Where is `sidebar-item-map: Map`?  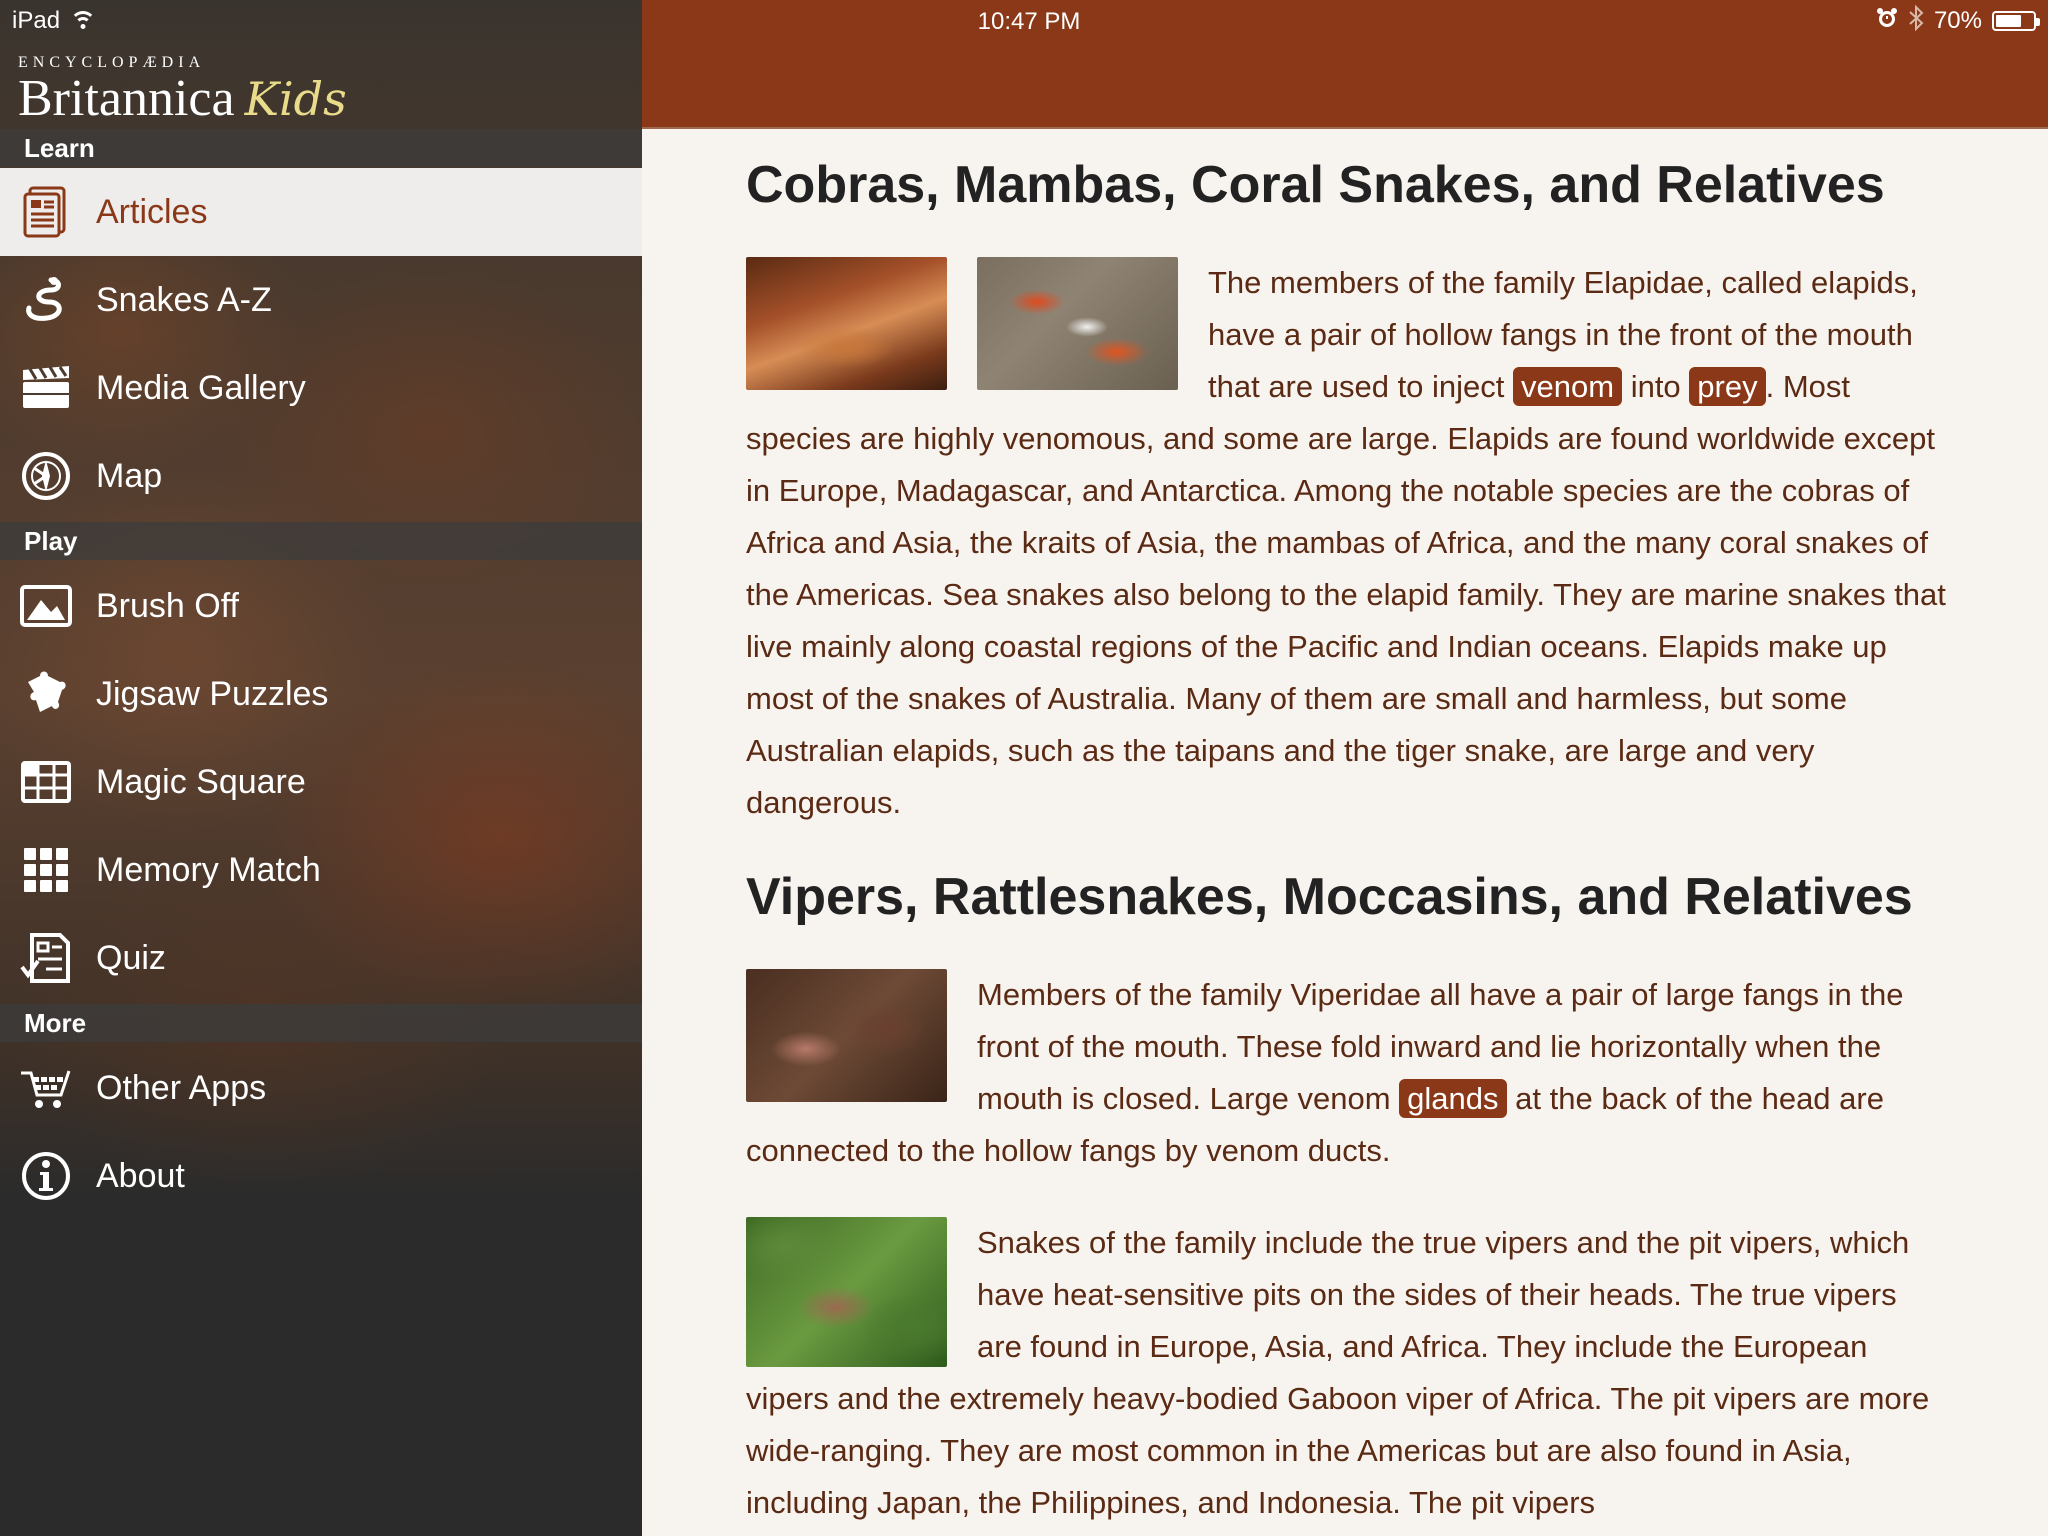
sidebar-item-map: Map is located at coordinates (321, 476).